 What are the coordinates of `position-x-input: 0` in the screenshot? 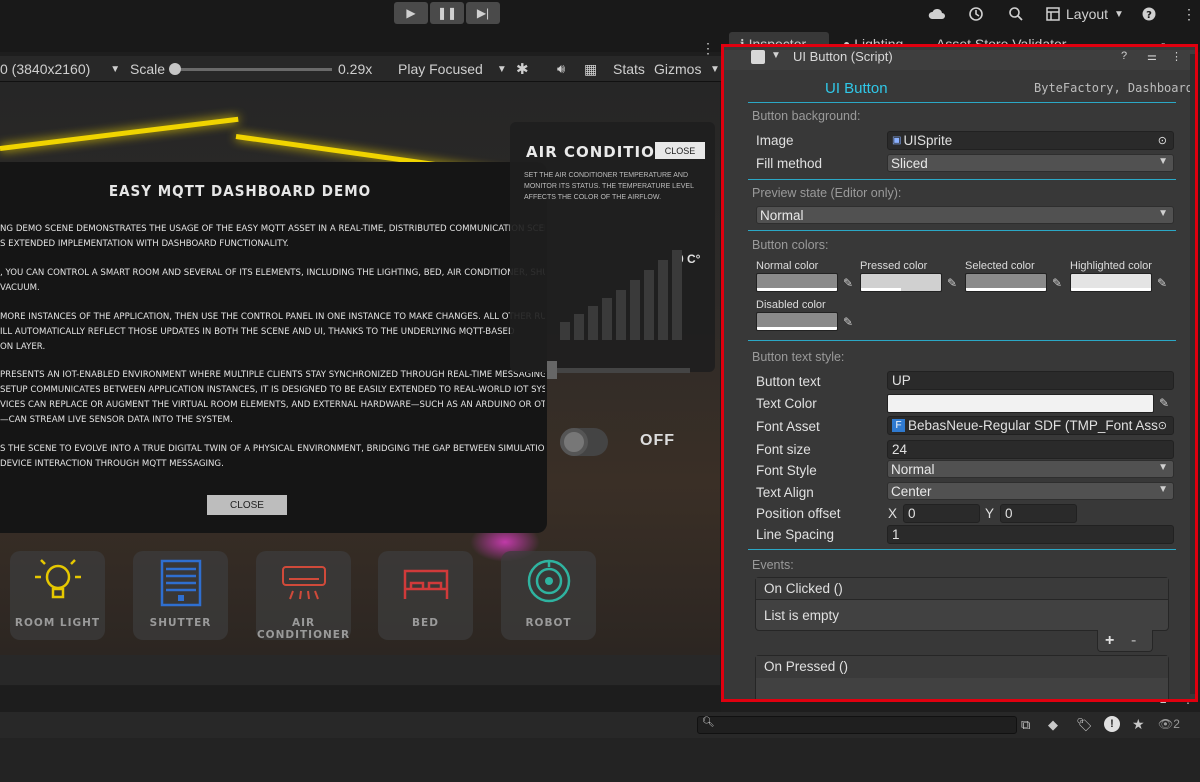 It's located at (941, 513).